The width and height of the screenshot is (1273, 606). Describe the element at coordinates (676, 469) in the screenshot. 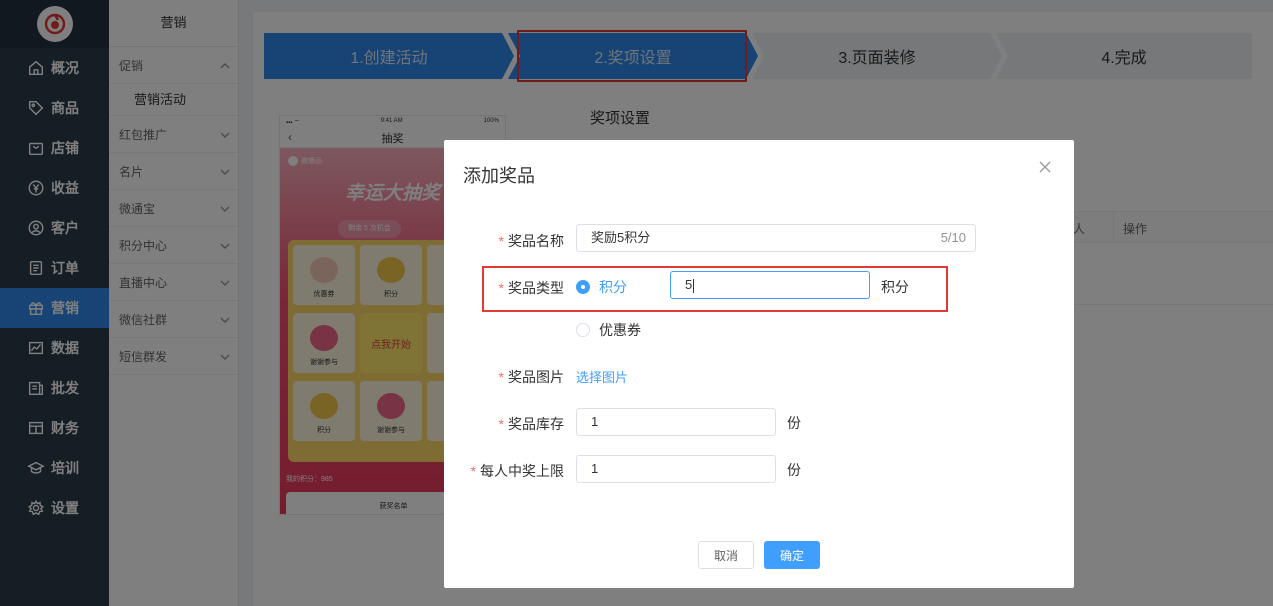

I see `win-limit-input: 1` at that location.